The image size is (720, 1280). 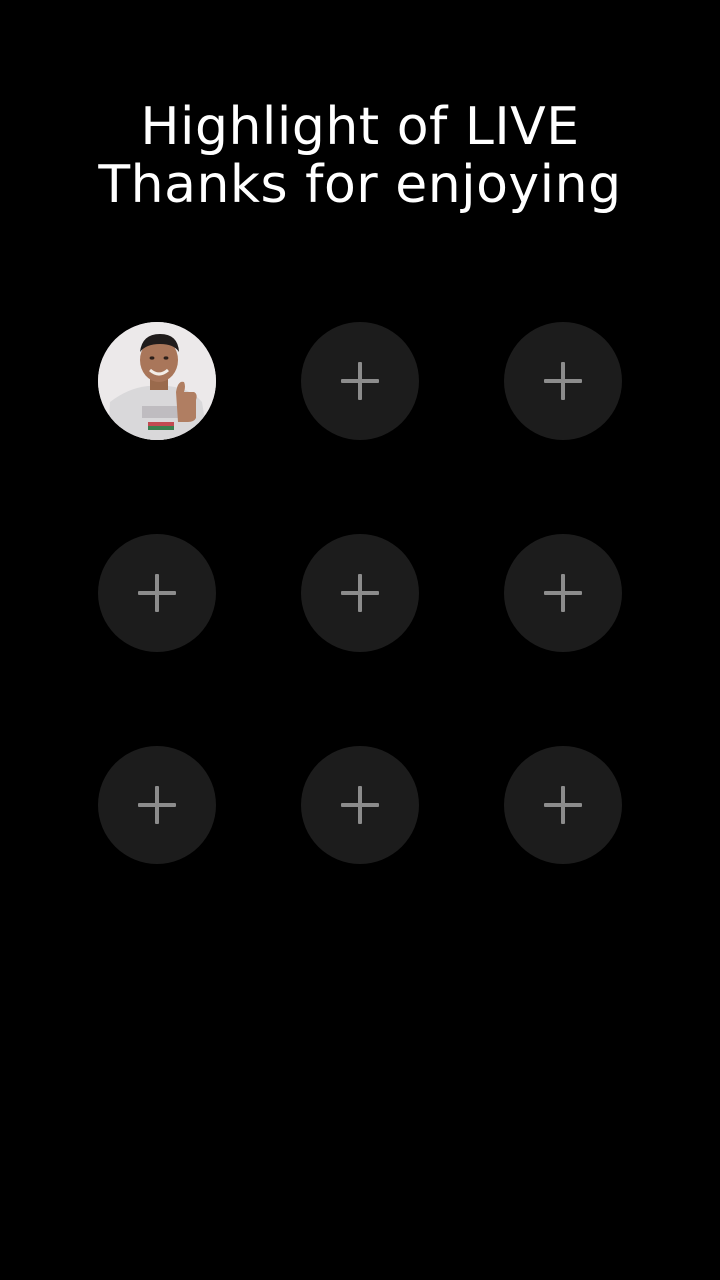 I want to click on title-line-2: Thanks for enjoying, so click(x=360, y=185).